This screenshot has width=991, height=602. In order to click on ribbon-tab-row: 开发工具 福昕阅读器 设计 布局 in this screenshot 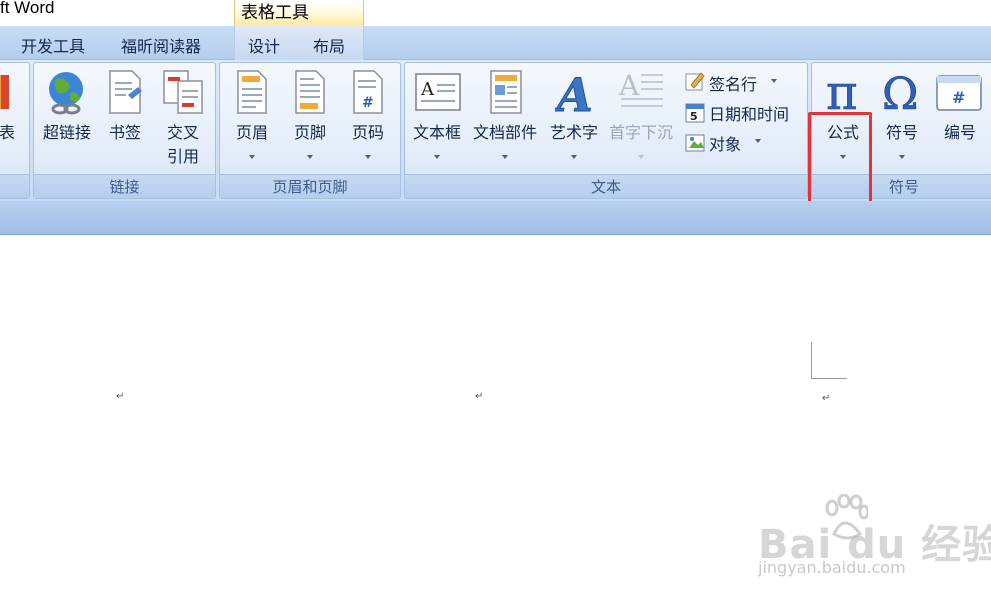, I will do `click(495, 43)`.